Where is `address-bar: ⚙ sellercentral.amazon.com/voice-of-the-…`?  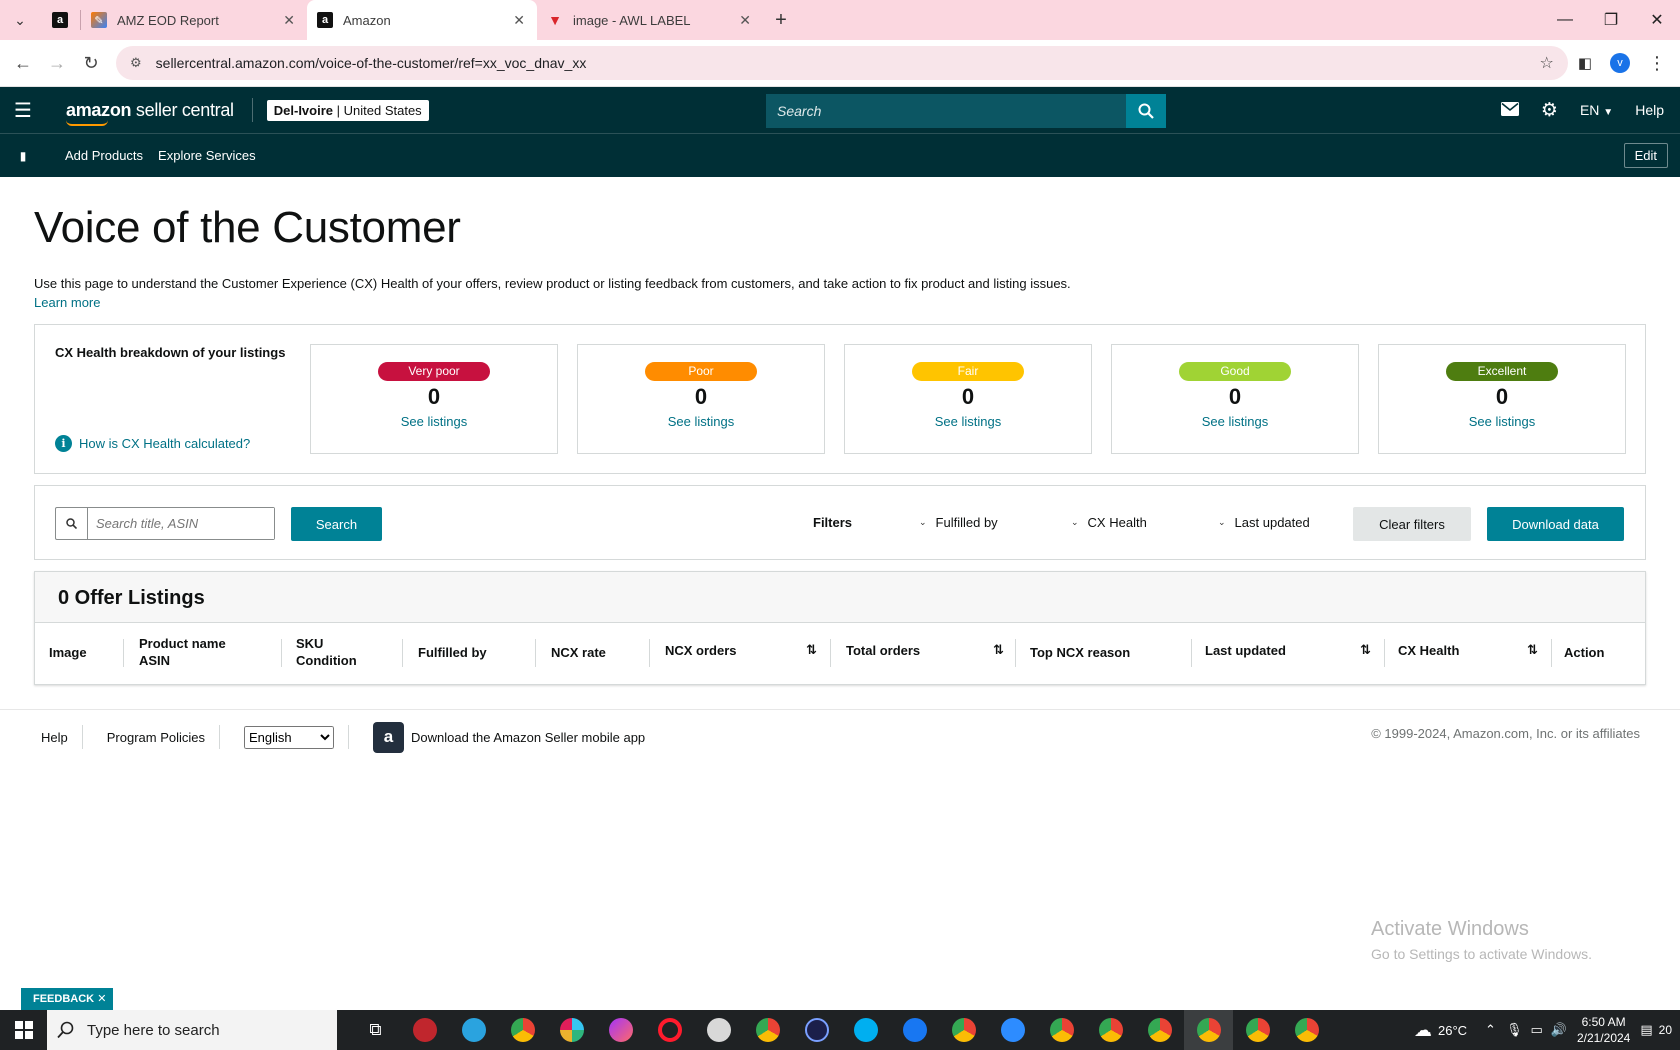 address-bar: ⚙ sellercentral.amazon.com/voice-of-the-… is located at coordinates (842, 63).